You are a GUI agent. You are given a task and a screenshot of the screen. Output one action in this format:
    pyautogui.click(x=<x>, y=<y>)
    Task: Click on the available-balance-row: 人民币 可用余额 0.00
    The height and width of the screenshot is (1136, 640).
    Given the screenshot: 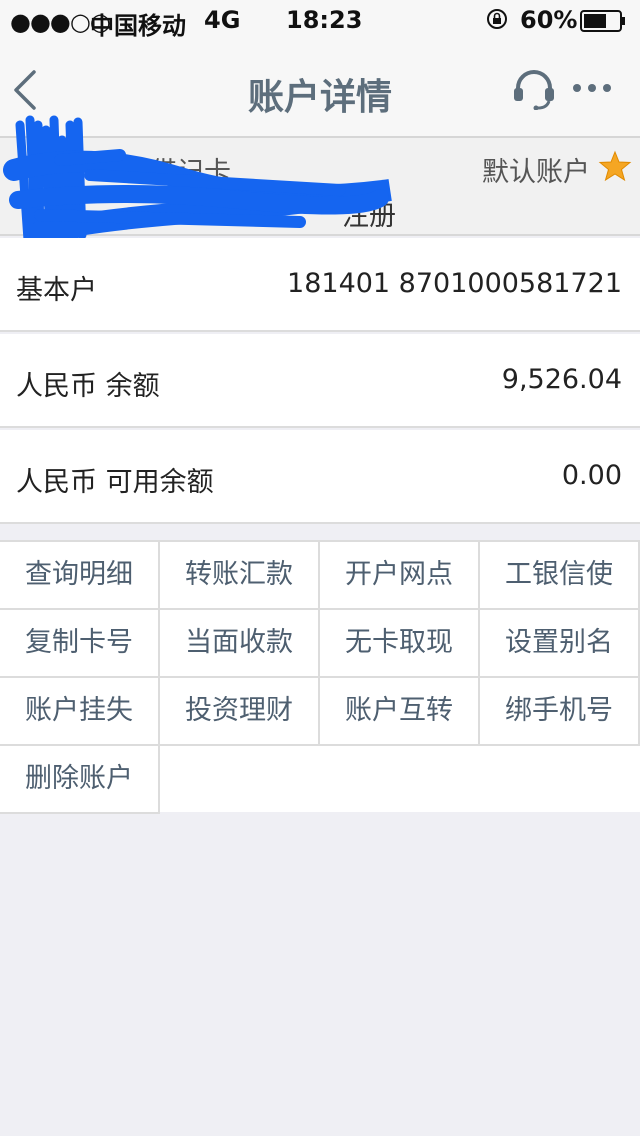 What is the action you would take?
    pyautogui.click(x=320, y=477)
    